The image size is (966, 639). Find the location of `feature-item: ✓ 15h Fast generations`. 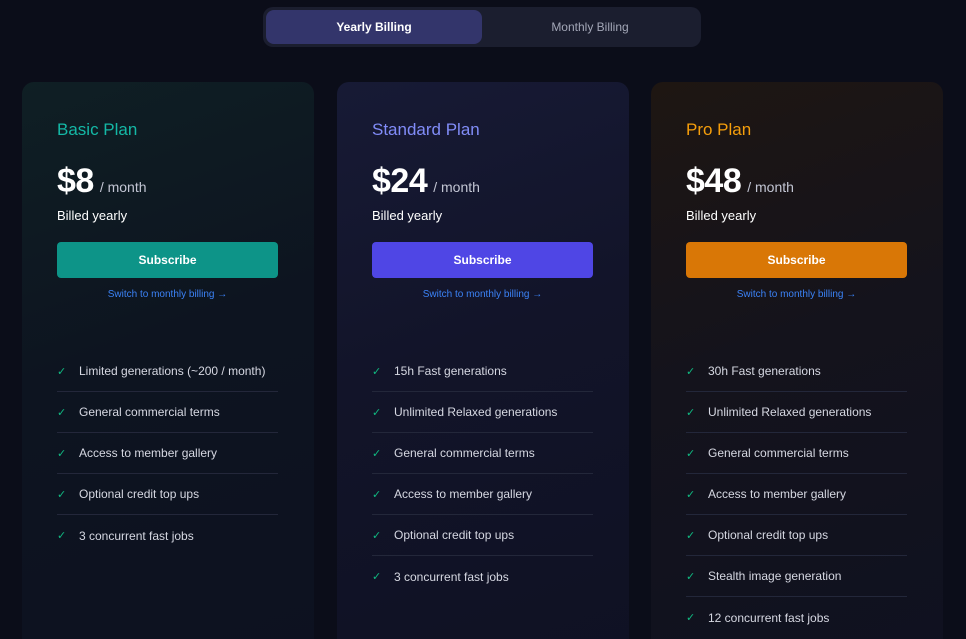

feature-item: ✓ 15h Fast generations is located at coordinates (482, 371).